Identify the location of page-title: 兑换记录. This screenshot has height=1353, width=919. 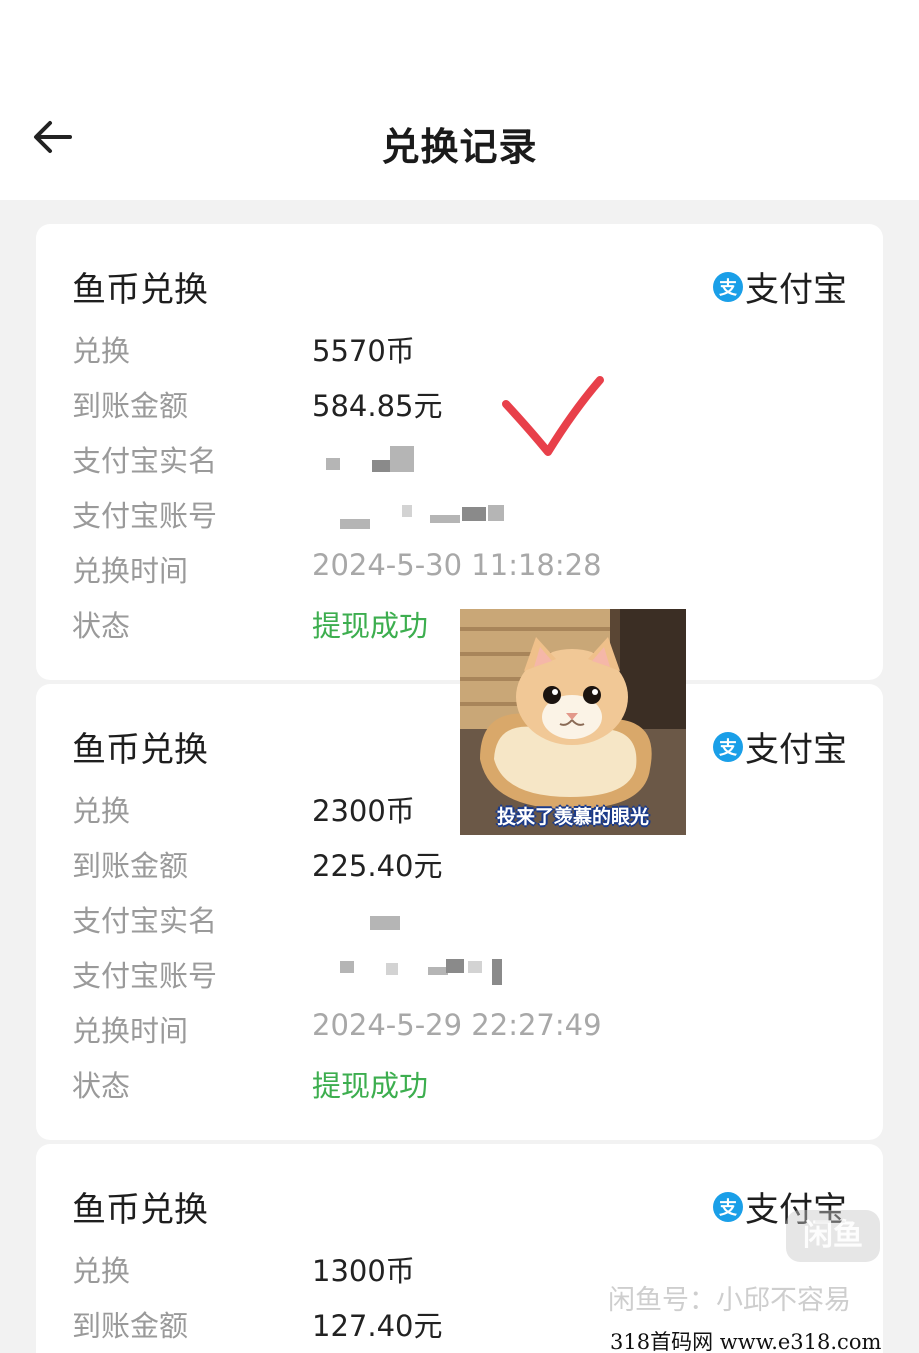
(459, 147).